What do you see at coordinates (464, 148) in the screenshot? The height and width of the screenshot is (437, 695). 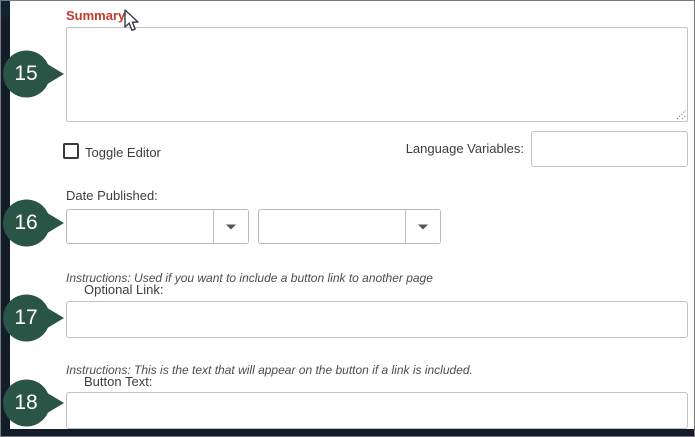 I see `language-variables-label: Language Variables:` at bounding box center [464, 148].